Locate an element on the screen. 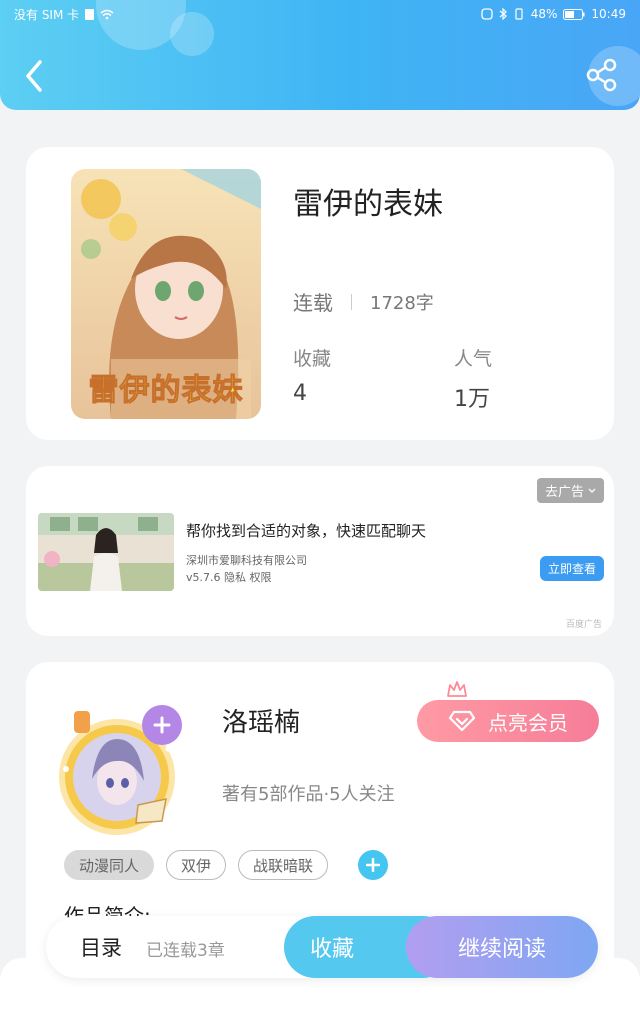 The height and width of the screenshot is (1024, 640). author-stats: 著有5部作品·5人关注 is located at coordinates (308, 794).